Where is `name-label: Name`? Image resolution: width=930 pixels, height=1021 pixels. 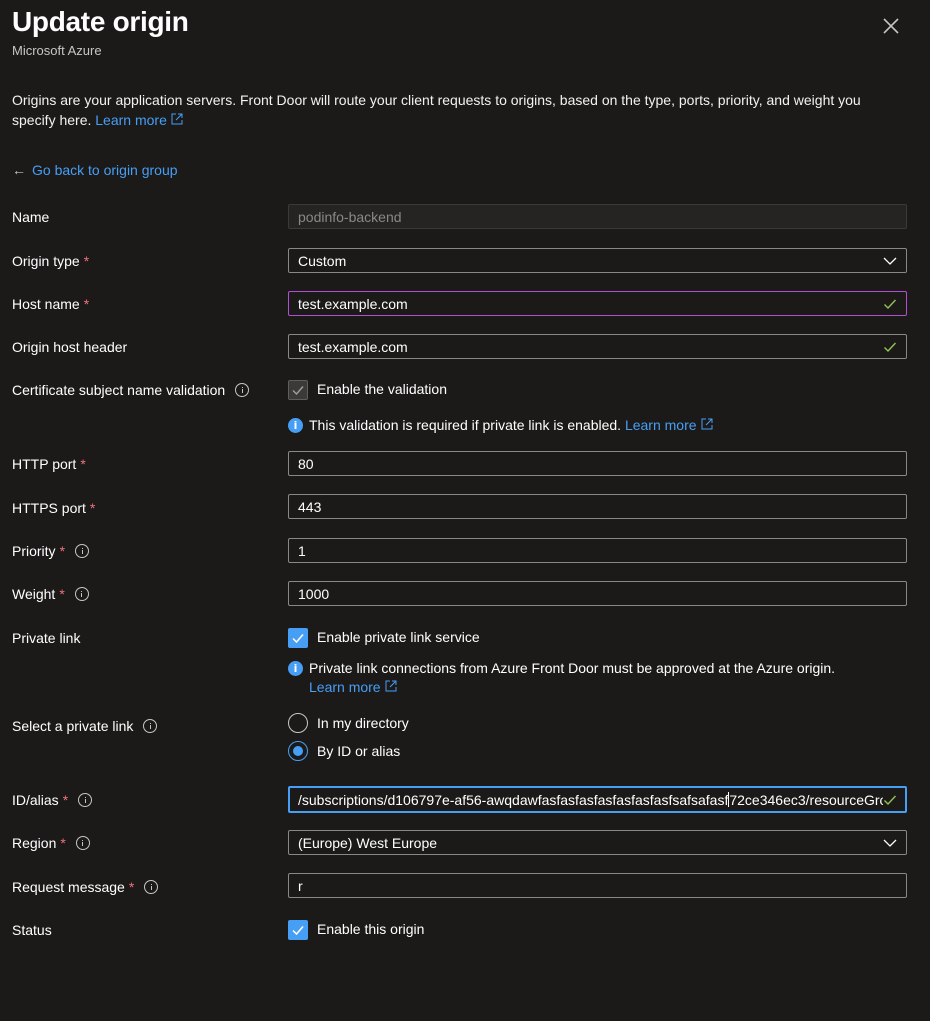
name-label: Name is located at coordinates (31, 217).